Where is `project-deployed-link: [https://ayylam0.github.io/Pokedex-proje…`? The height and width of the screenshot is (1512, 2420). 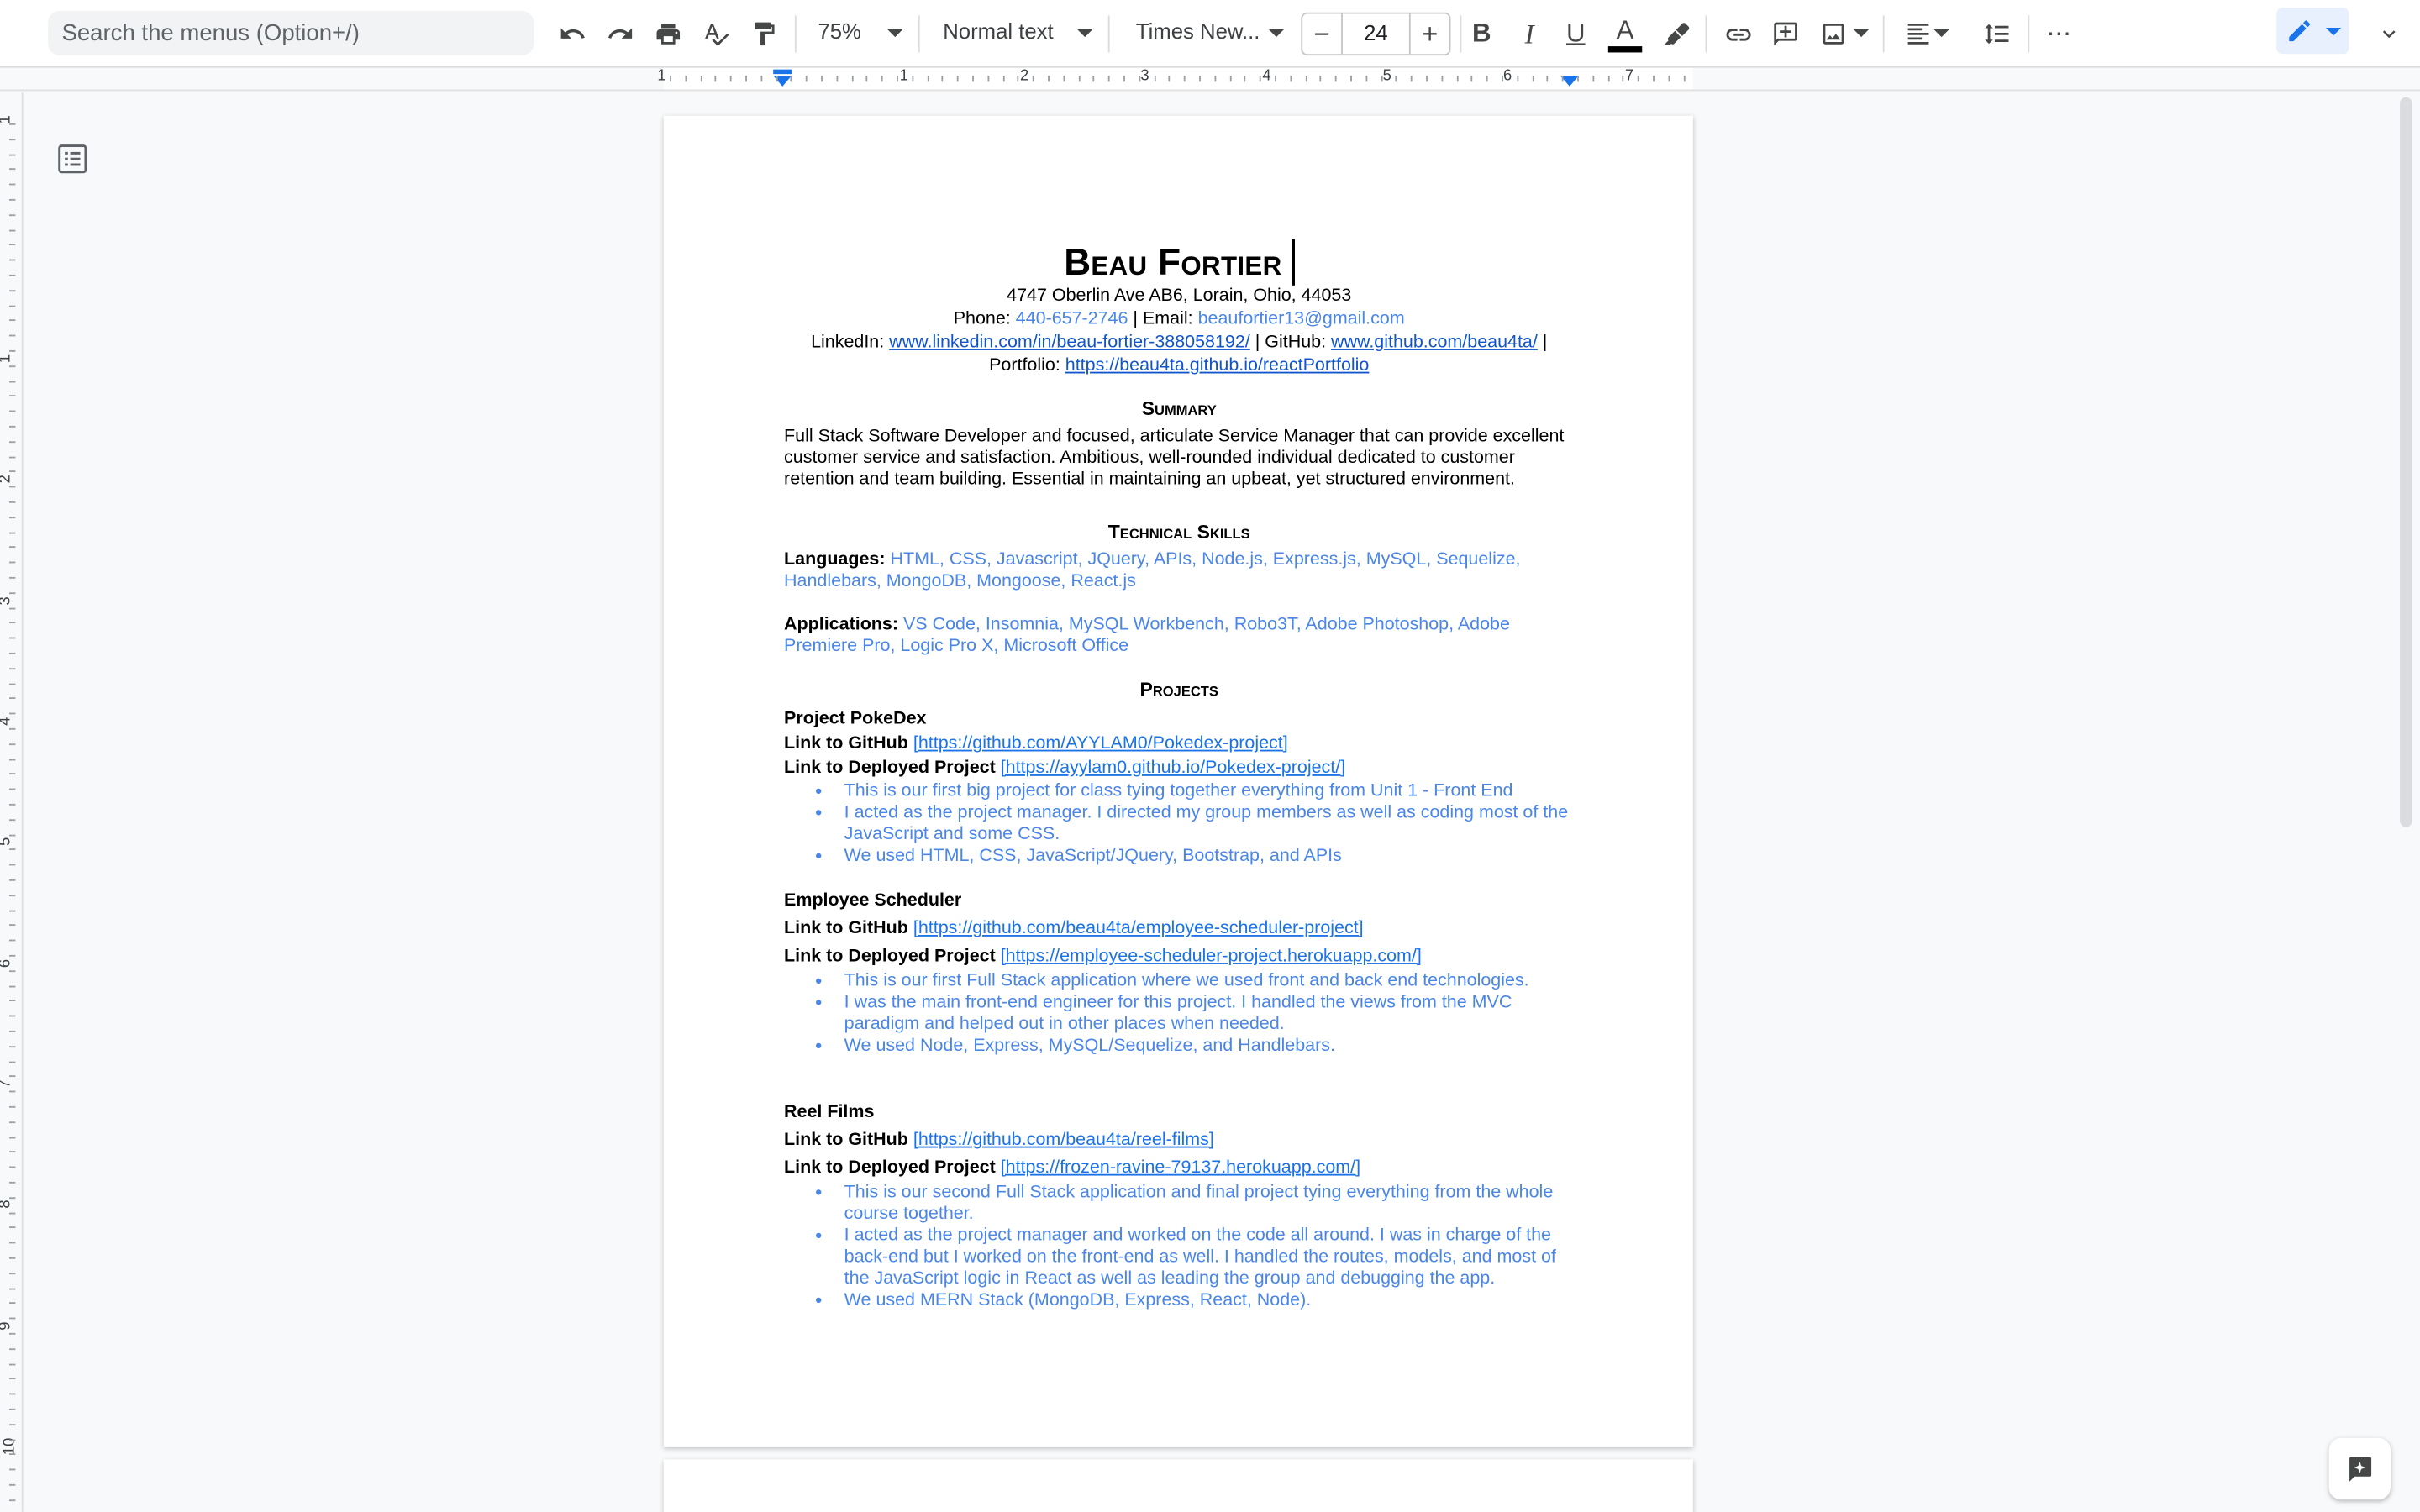
project-deployed-link: [https://ayylam0.github.io/Pokedex-proje… is located at coordinates (1173, 768).